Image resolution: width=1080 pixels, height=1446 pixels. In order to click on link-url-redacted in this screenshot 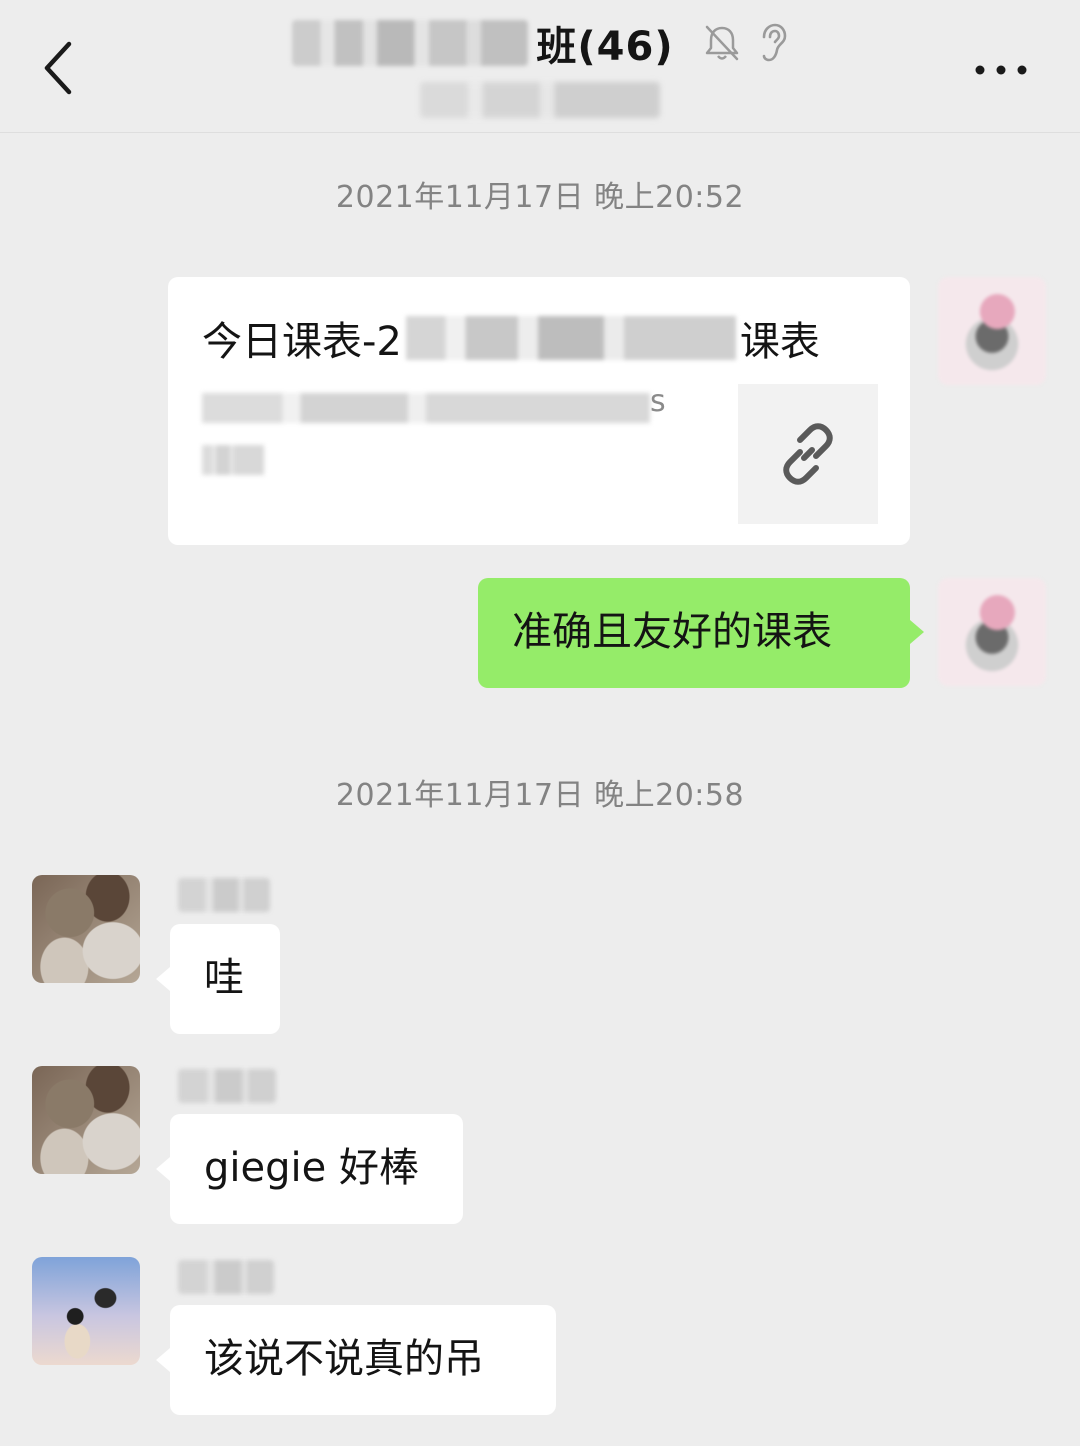, I will do `click(426, 408)`.